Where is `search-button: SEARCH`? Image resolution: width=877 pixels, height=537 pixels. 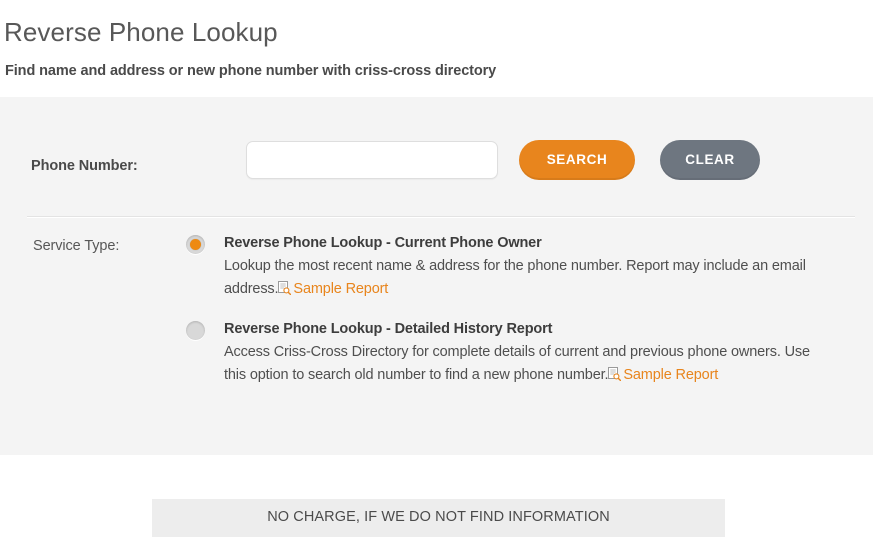 search-button: SEARCH is located at coordinates (577, 160).